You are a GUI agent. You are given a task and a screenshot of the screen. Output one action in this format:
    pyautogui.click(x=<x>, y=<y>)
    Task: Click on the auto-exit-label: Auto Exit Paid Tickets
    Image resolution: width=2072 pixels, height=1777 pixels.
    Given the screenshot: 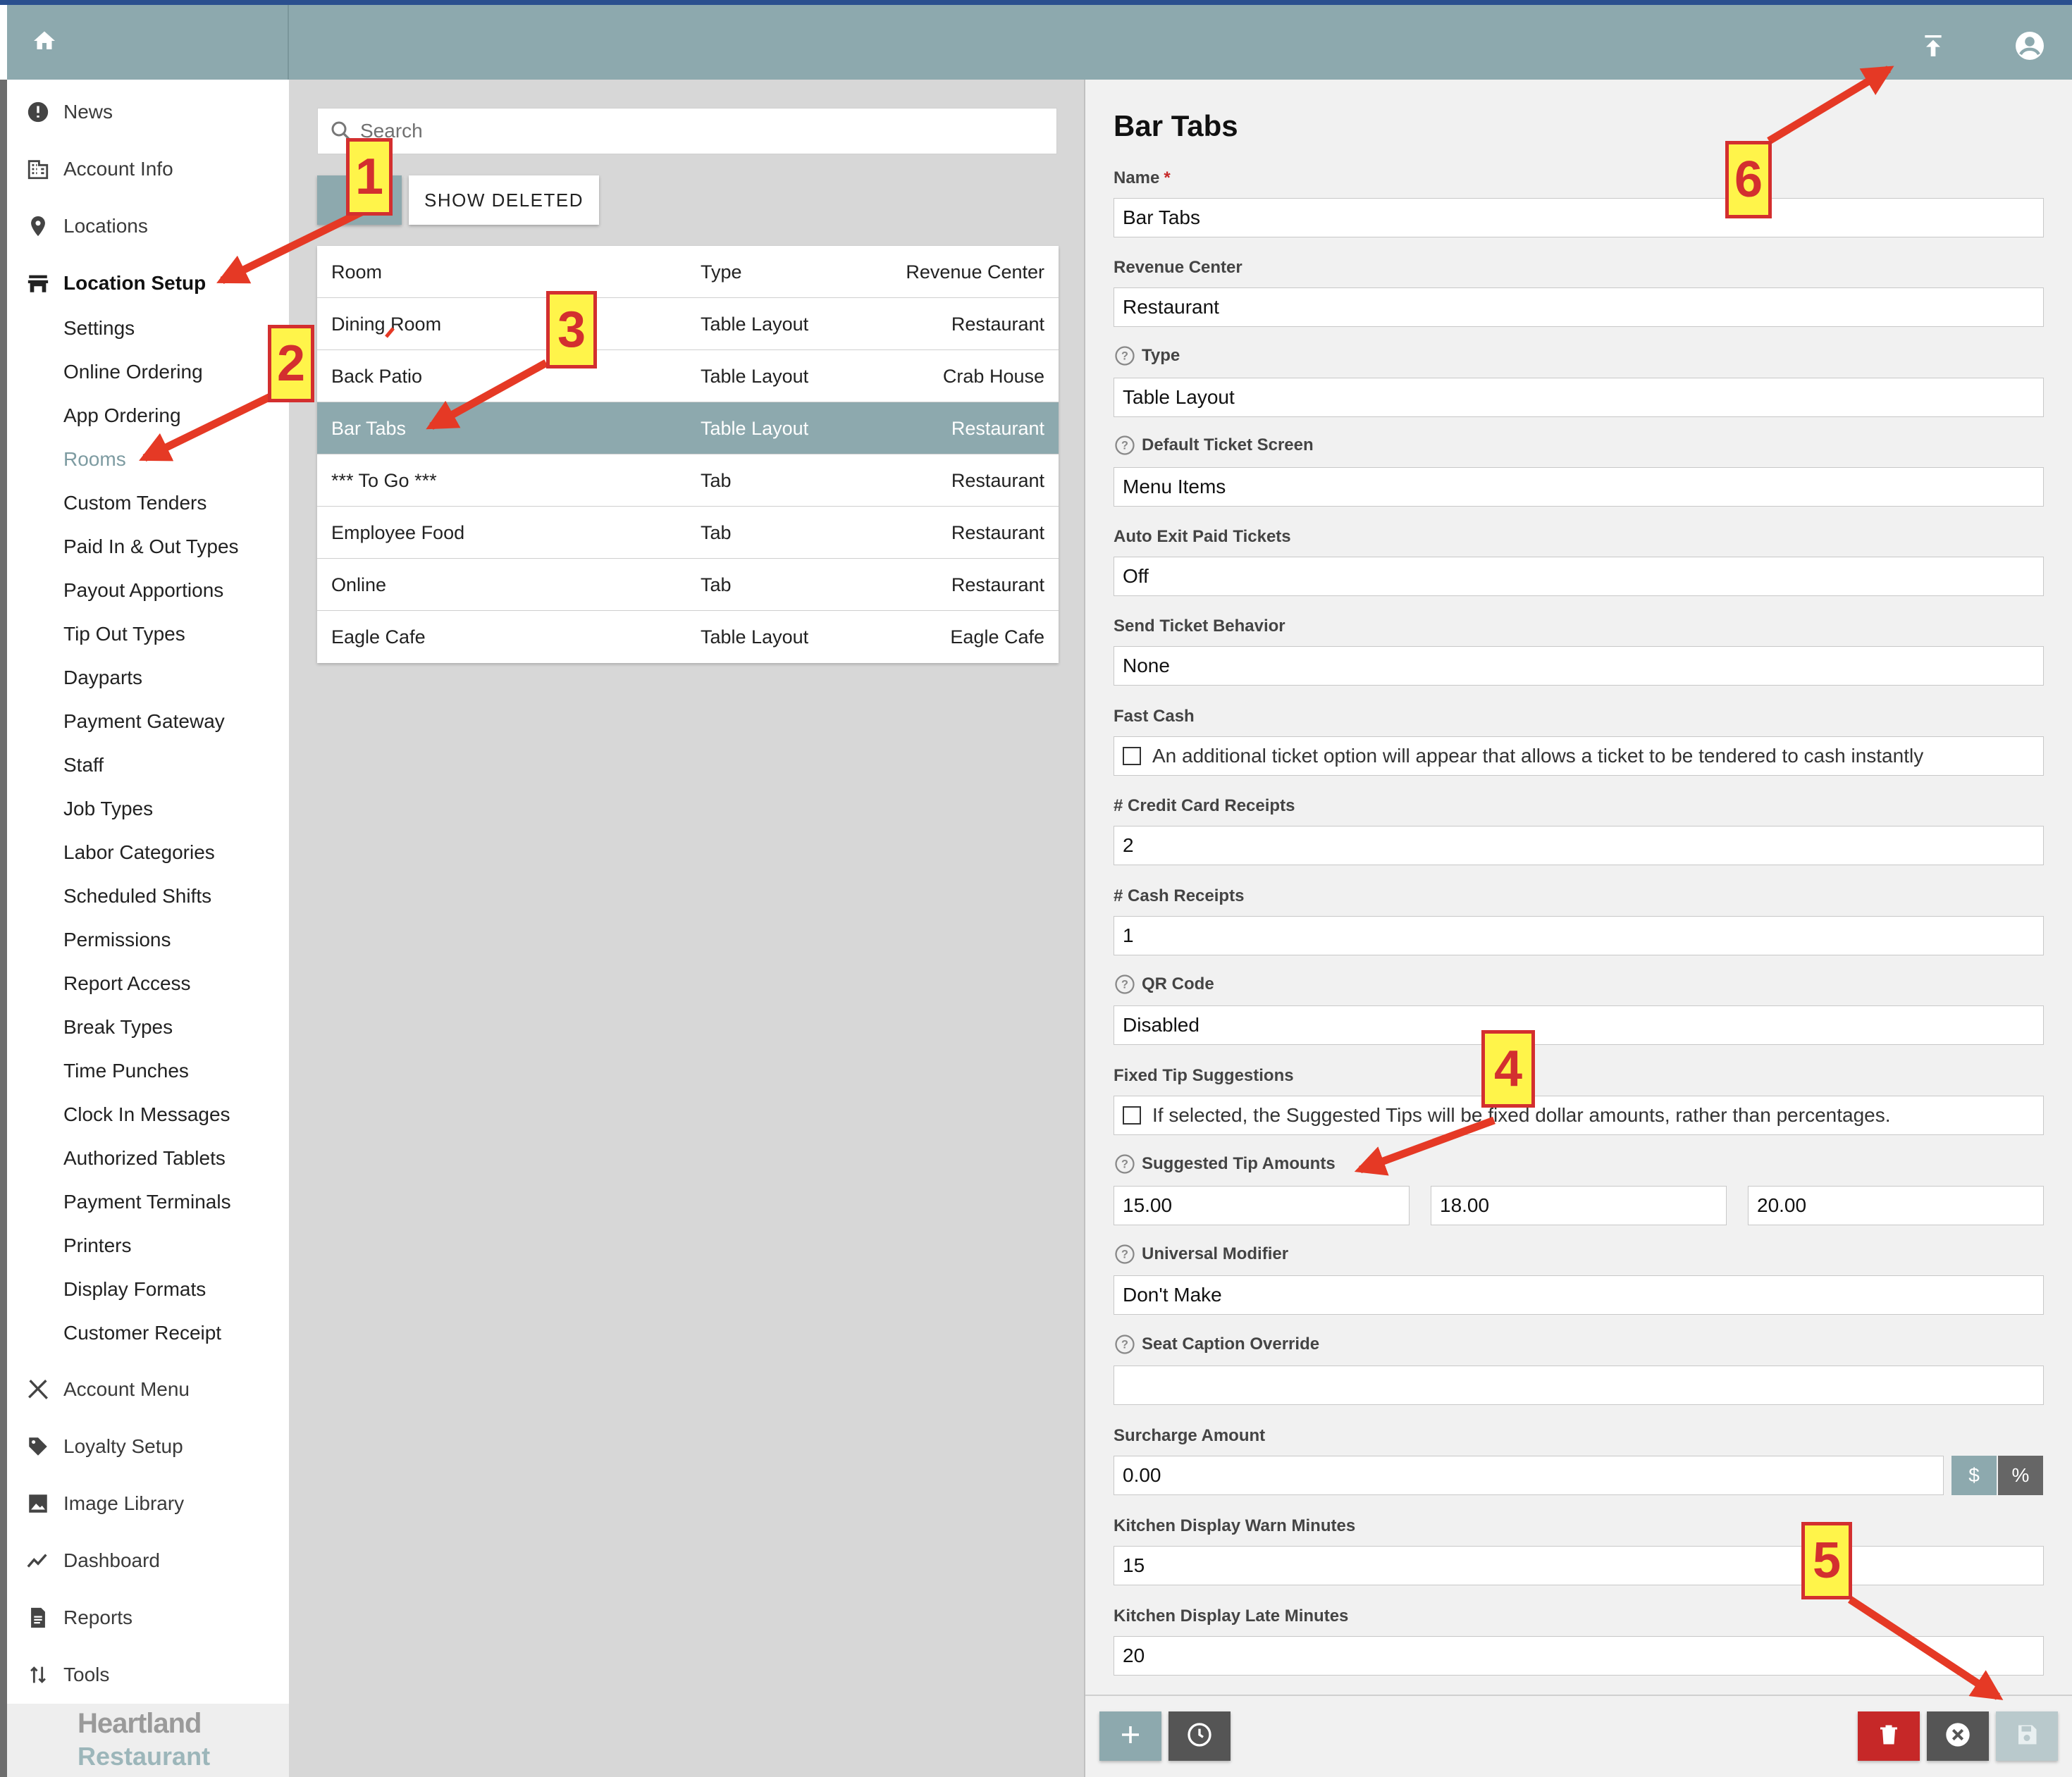 What is the action you would take?
    pyautogui.click(x=1202, y=536)
    